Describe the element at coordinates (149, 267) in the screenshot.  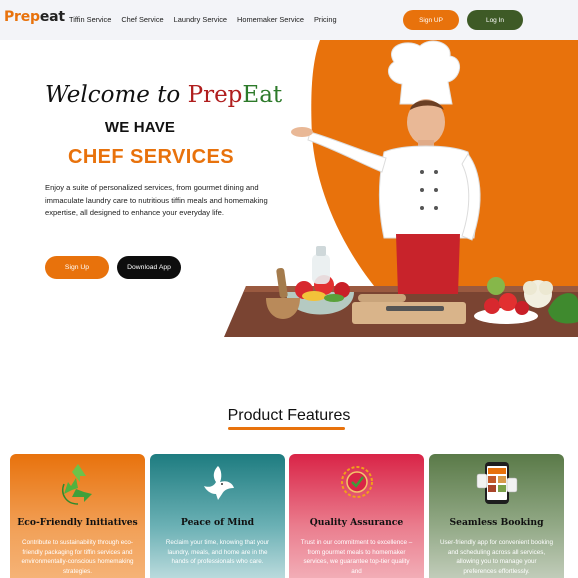
I see `download-app-button: Download App` at that location.